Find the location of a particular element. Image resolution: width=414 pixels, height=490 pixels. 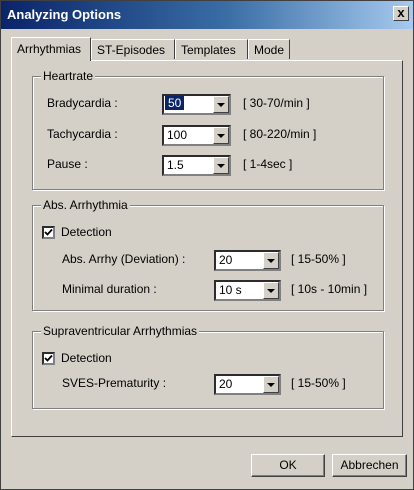

sves-prematurity-value: 20 is located at coordinates (226, 384).